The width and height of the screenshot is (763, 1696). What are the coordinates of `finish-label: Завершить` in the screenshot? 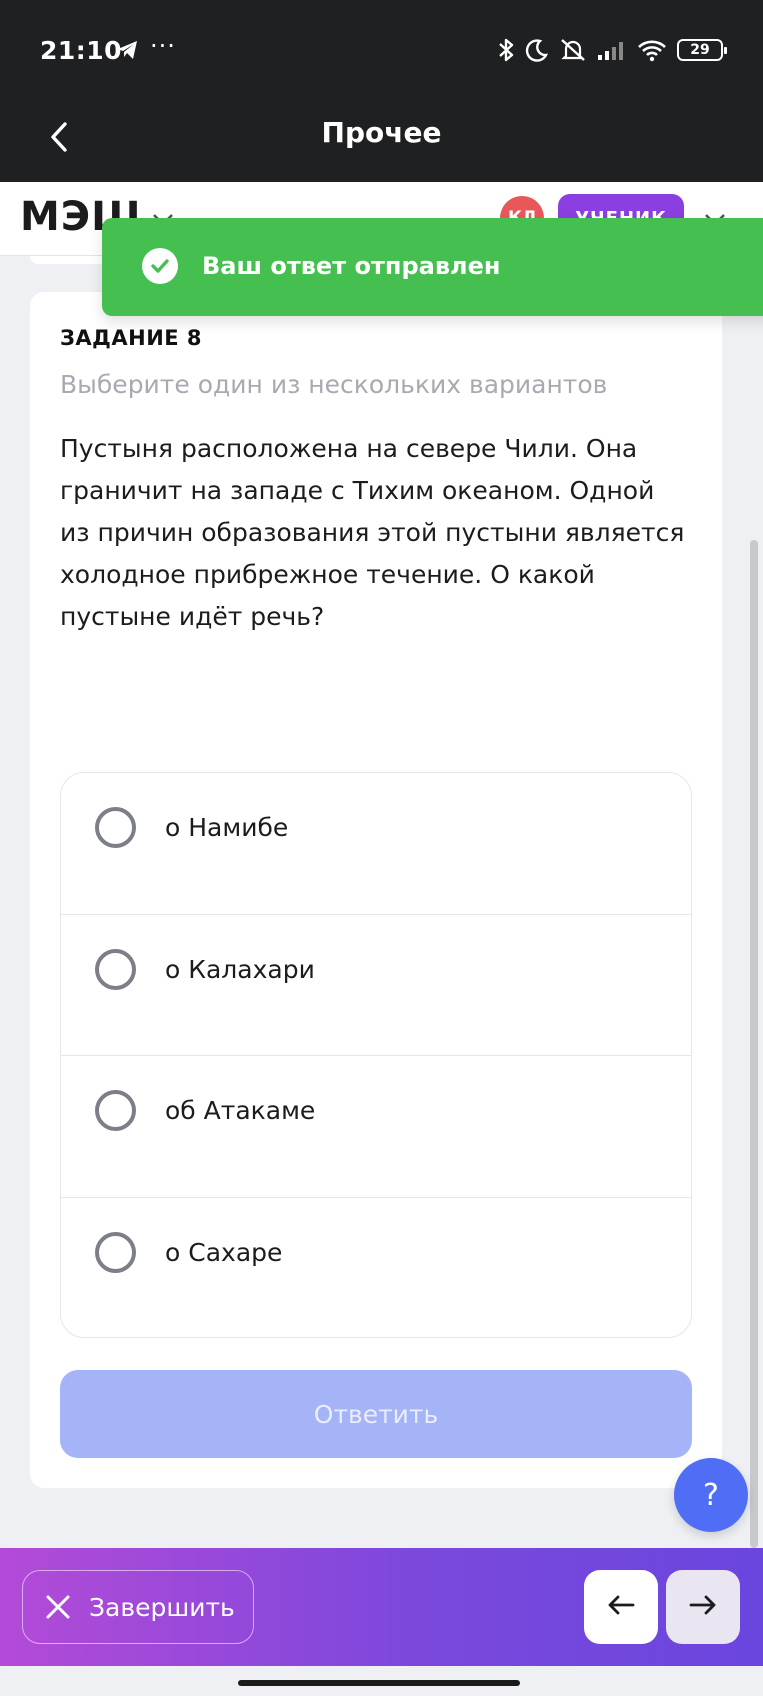 It's located at (162, 1607).